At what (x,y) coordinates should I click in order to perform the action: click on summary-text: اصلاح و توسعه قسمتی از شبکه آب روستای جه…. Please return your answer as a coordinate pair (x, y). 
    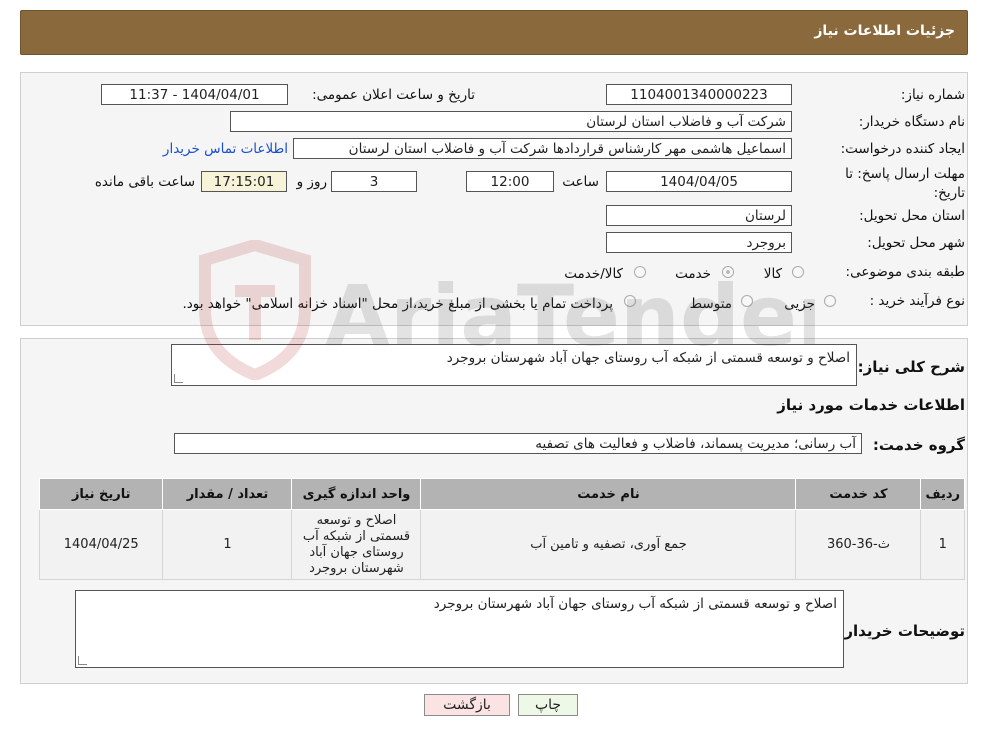
    Looking at the image, I should click on (648, 358).